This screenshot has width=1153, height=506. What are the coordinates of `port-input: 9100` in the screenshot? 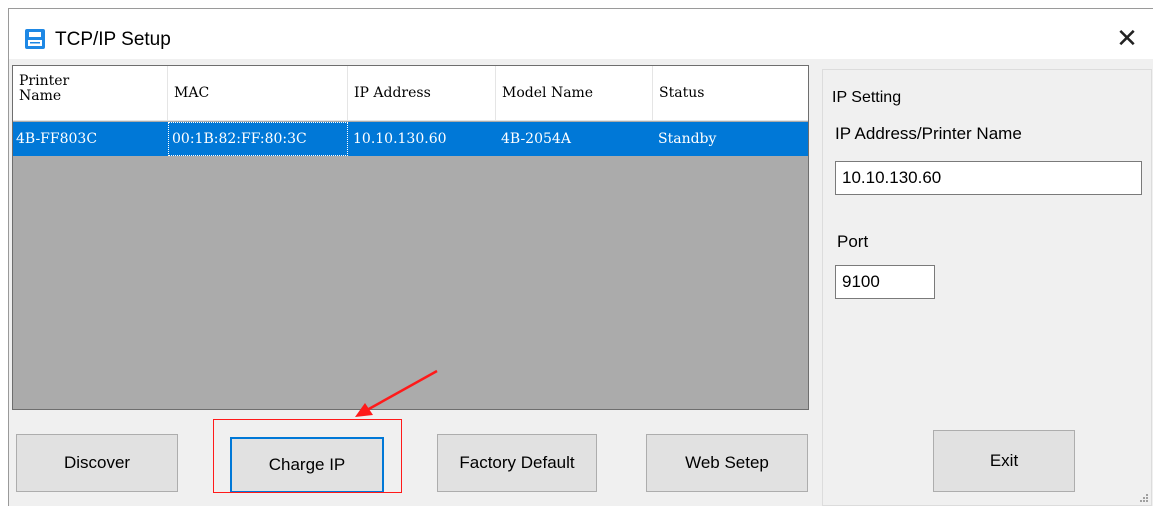 It's located at (885, 282).